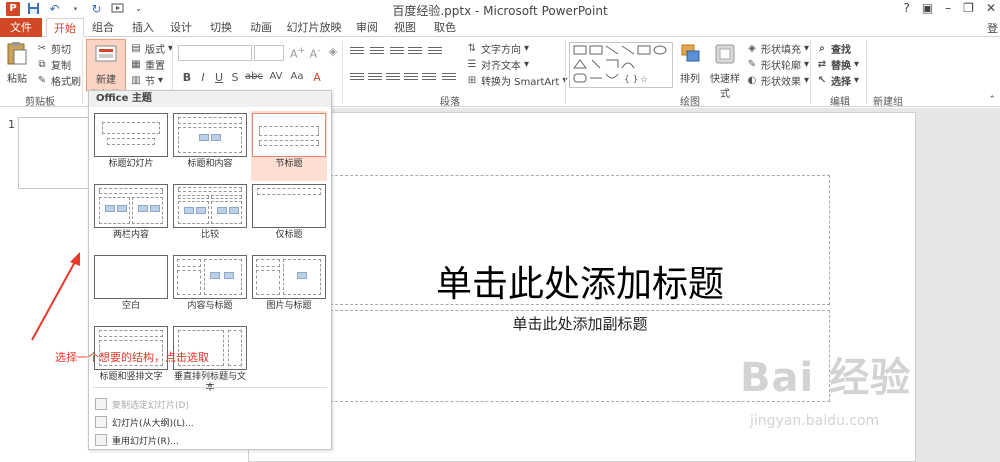 This screenshot has height=462, width=1000. I want to click on baidu-watermark: Bai 经验 jingyan.baidu.com, so click(860, 395).